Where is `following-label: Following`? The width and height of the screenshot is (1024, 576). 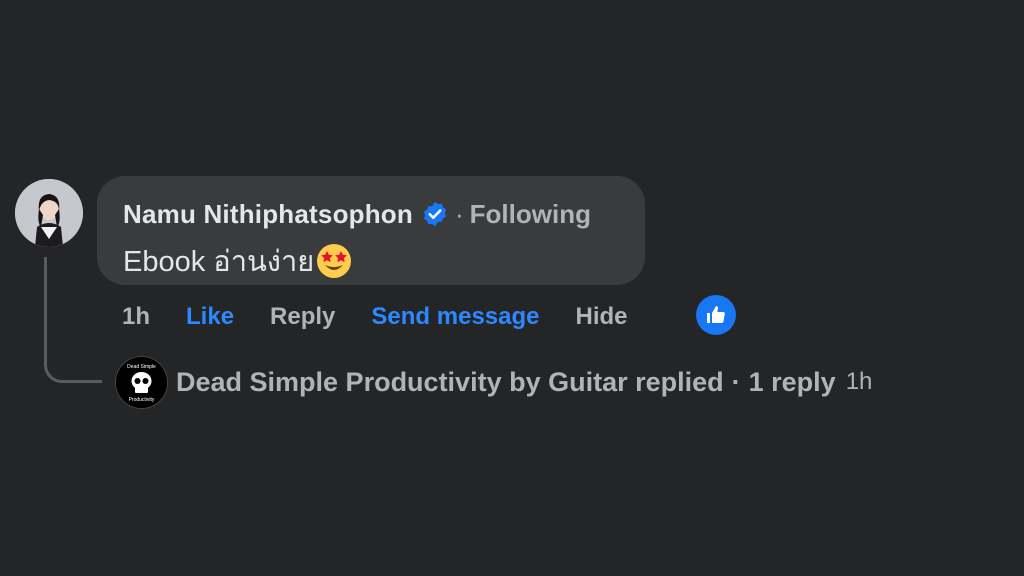
following-label: Following is located at coordinates (530, 214).